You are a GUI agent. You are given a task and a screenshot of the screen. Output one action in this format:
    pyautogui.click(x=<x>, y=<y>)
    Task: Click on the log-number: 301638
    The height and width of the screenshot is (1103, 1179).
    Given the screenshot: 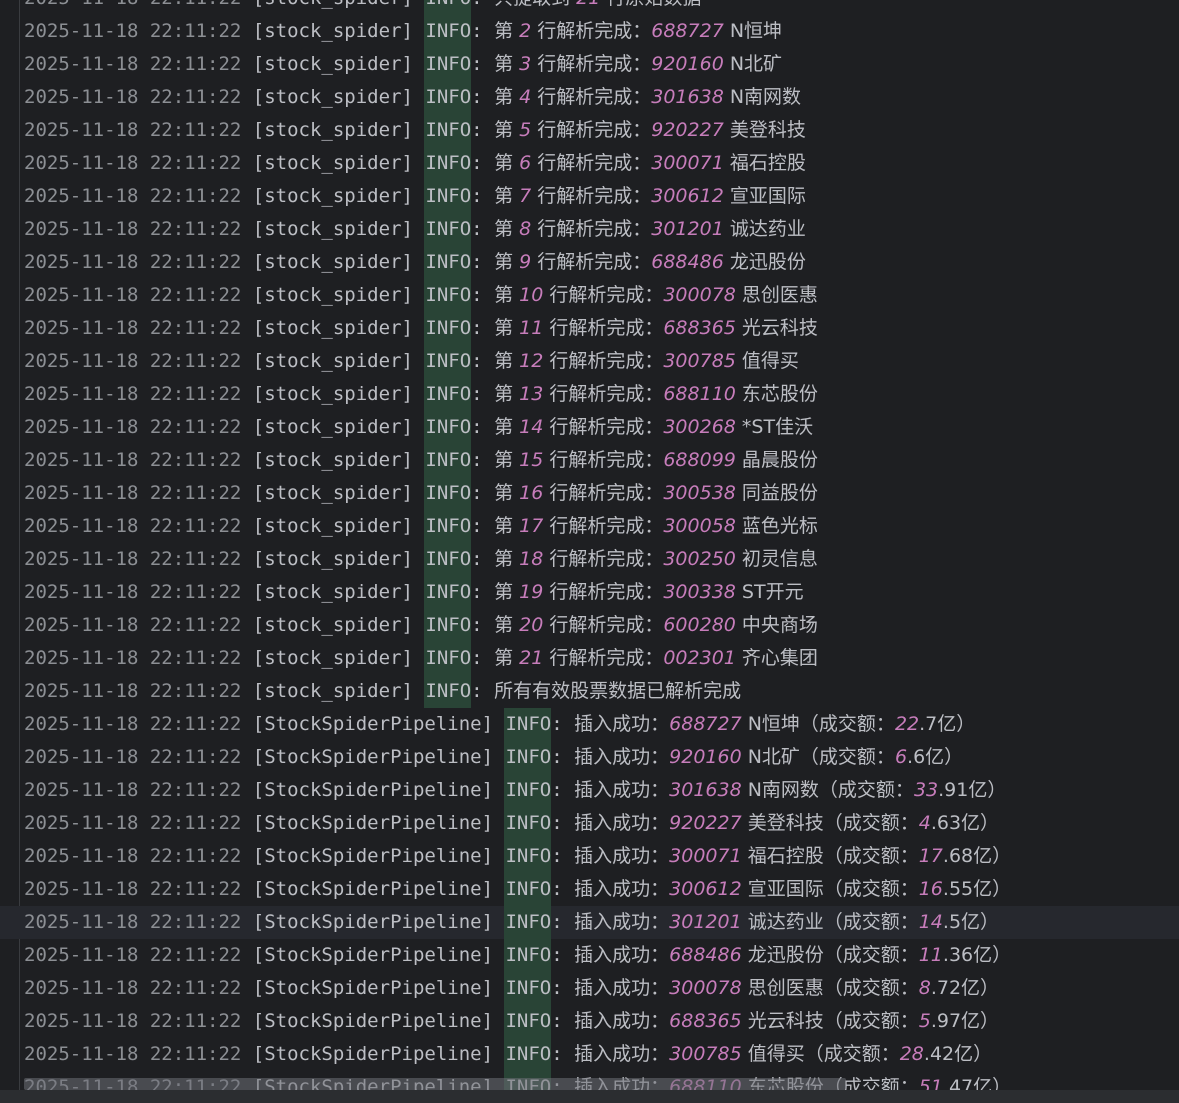 What is the action you would take?
    pyautogui.click(x=687, y=97)
    